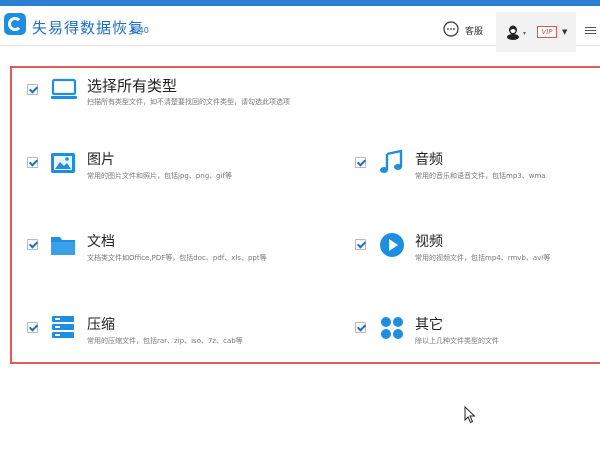  Describe the element at coordinates (63, 163) in the screenshot. I see `image-icon` at that location.